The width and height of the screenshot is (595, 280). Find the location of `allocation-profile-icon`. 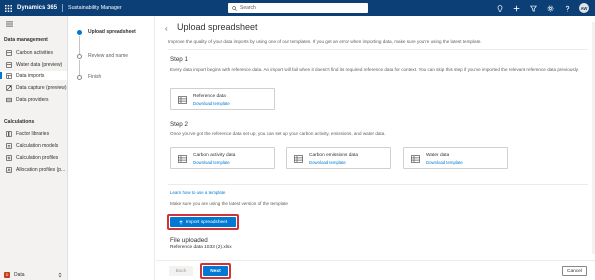

allocation-profile-icon is located at coordinates (9, 169).